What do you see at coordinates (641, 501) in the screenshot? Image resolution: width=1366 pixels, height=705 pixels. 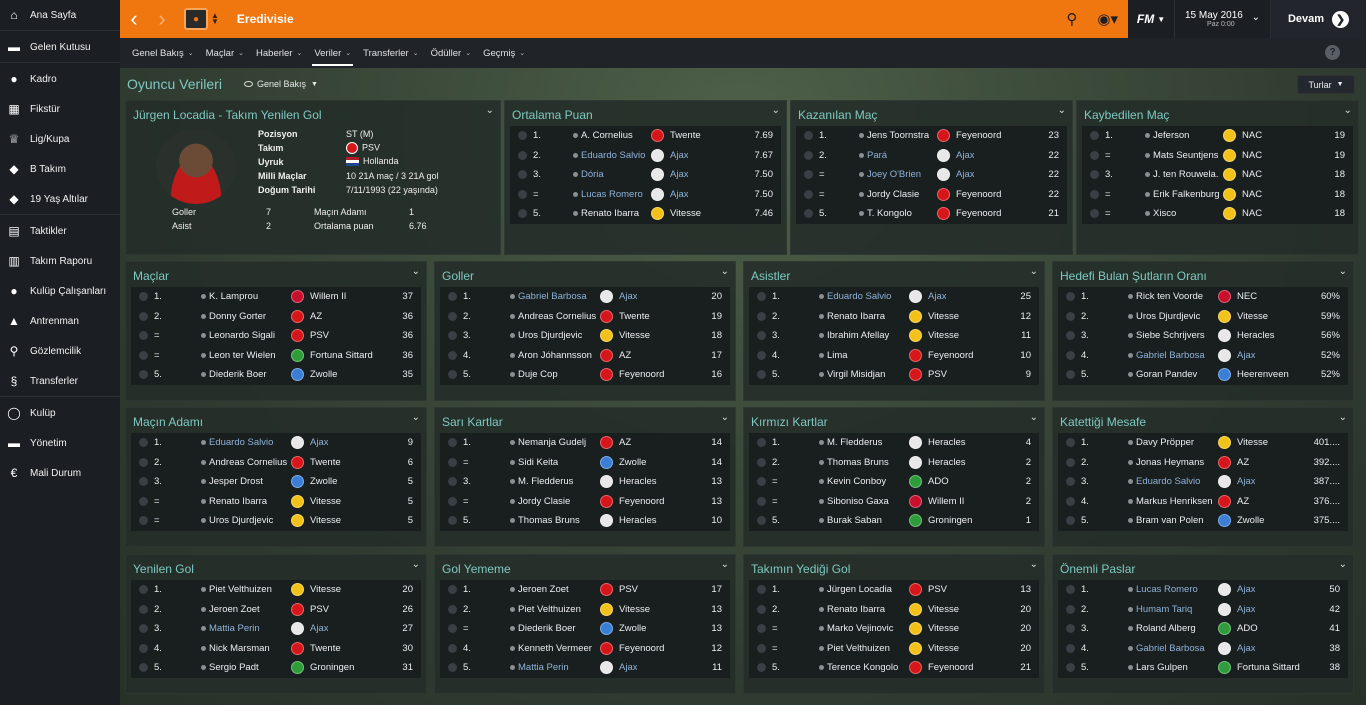 I see `club-name: Feyenoord` at bounding box center [641, 501].